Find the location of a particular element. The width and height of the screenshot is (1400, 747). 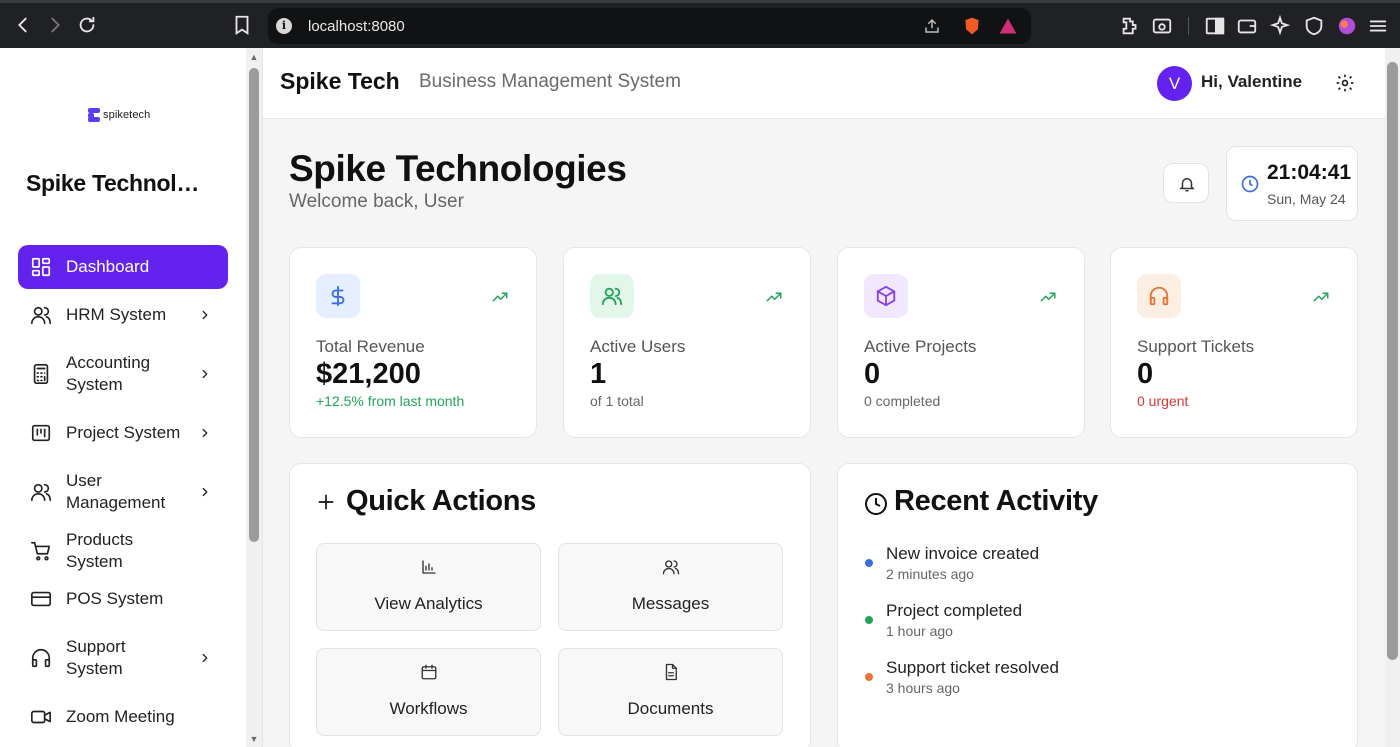

forward-icon is located at coordinates (55, 25).